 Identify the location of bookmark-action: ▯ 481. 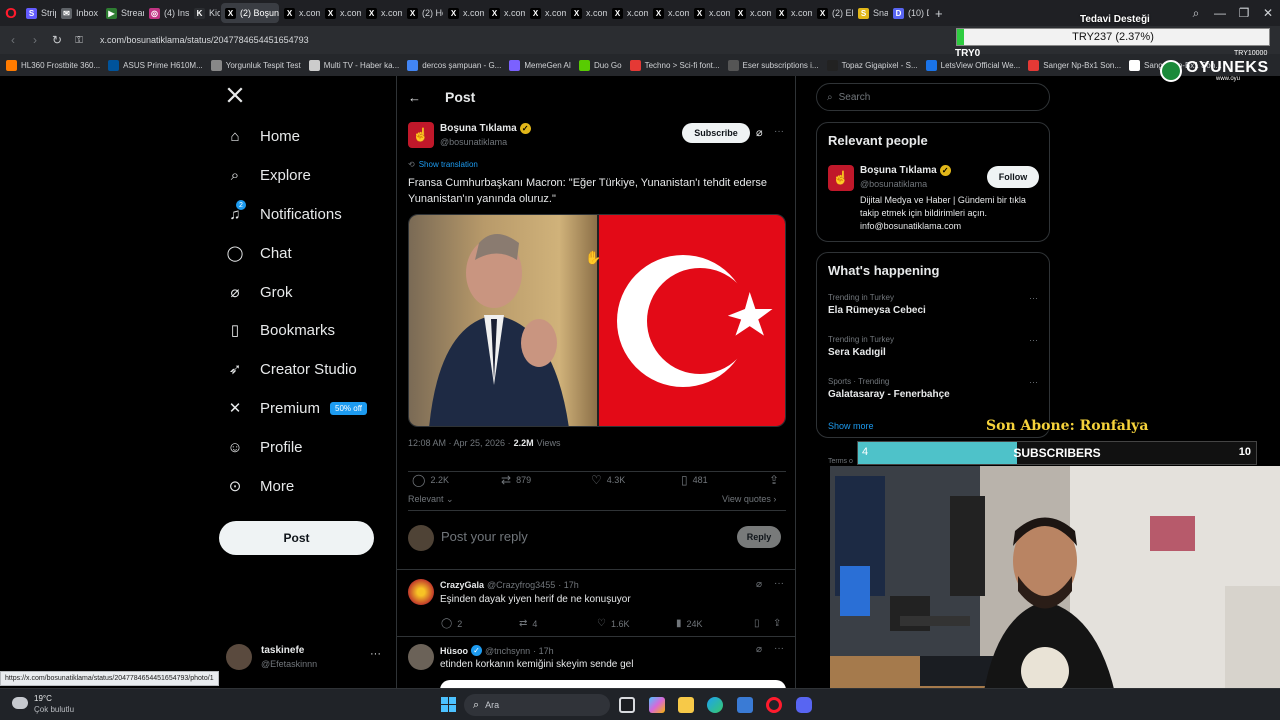
(694, 480).